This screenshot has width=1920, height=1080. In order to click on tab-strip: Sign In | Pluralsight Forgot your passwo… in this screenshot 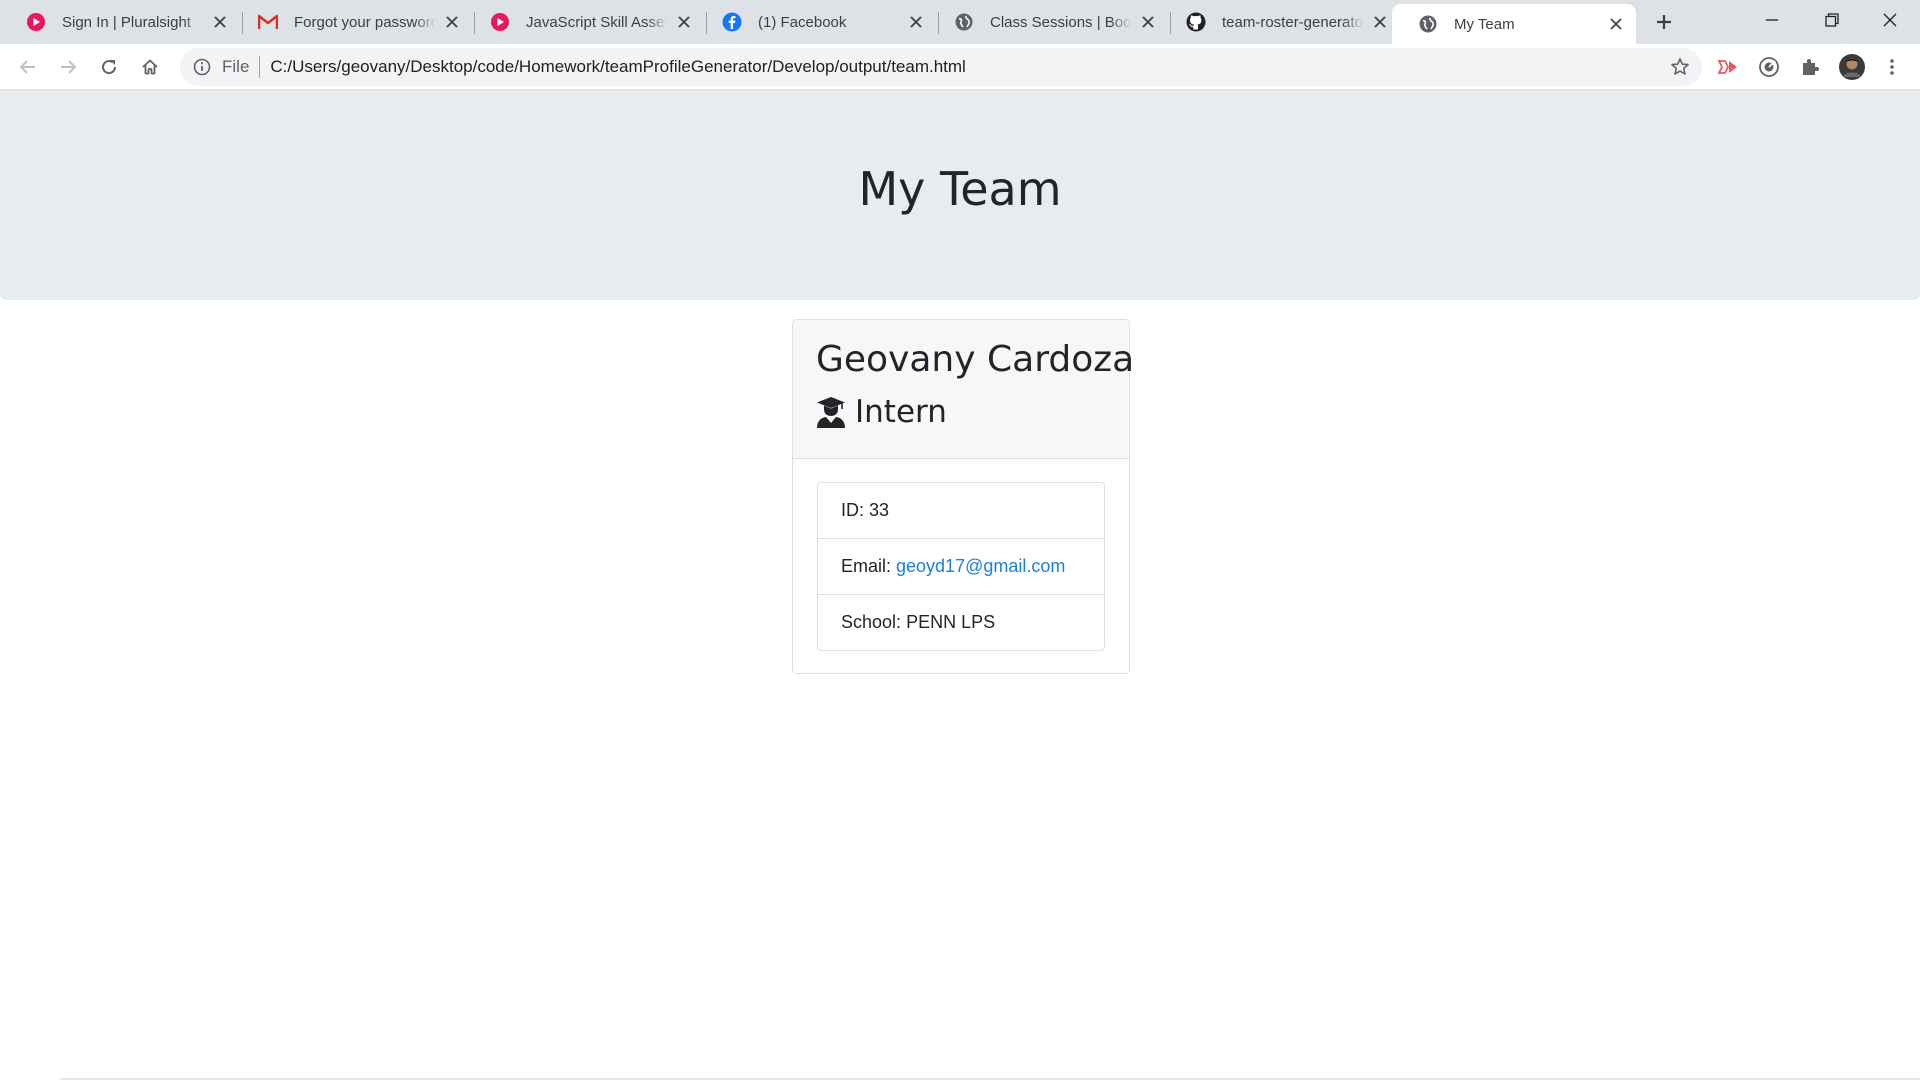, I will do `click(960, 22)`.